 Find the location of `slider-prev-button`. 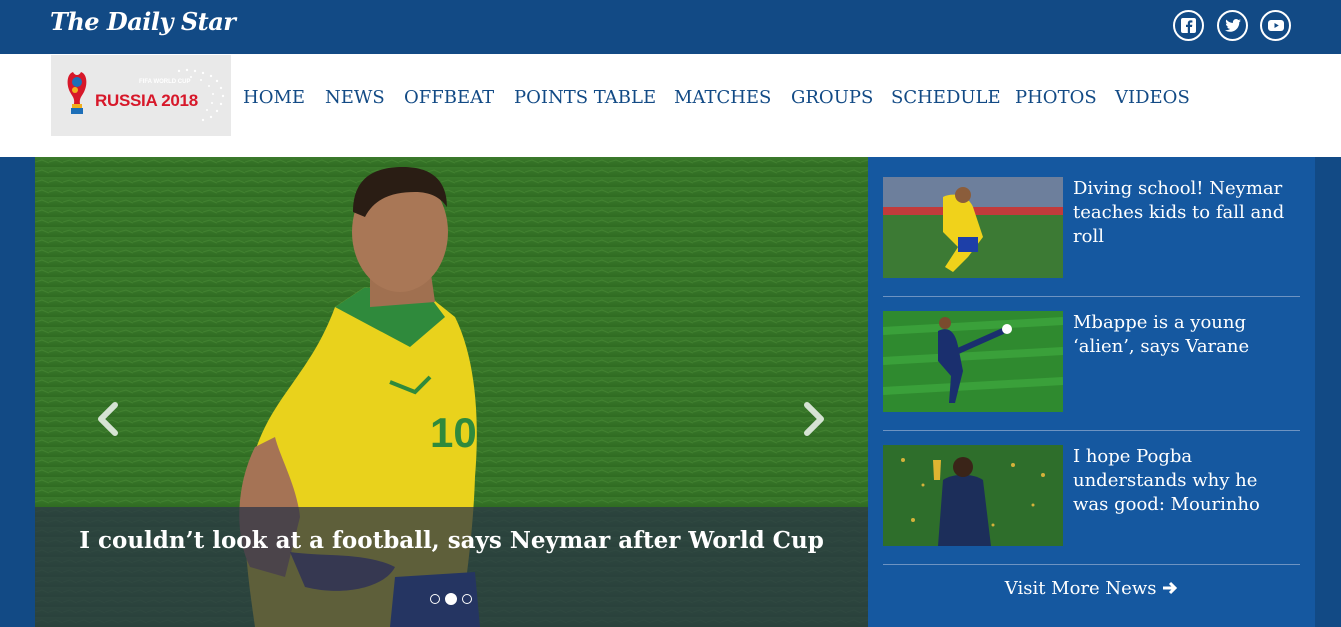

slider-prev-button is located at coordinates (107, 424).